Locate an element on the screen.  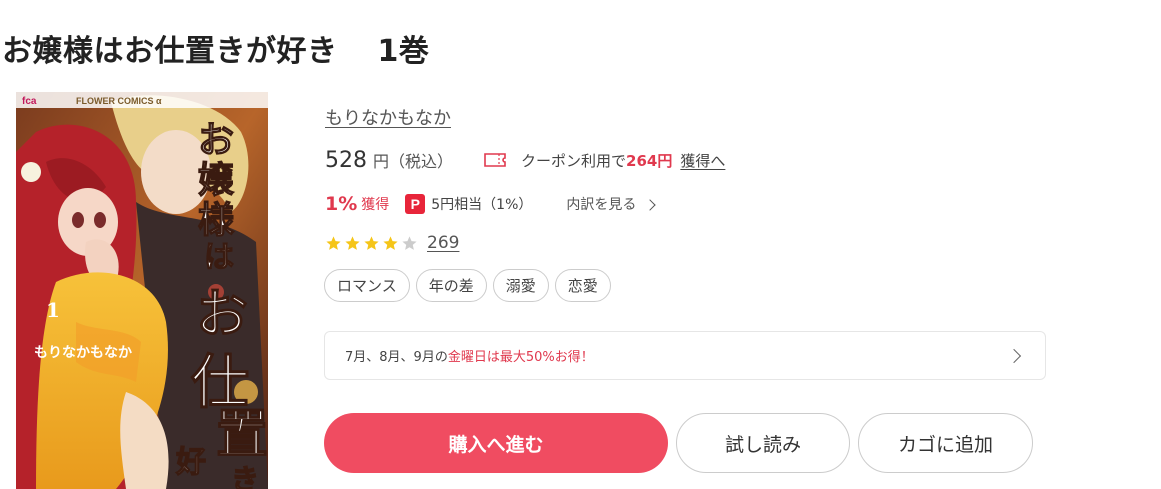
breakdown-link: 内訳を見る is located at coordinates (611, 204).